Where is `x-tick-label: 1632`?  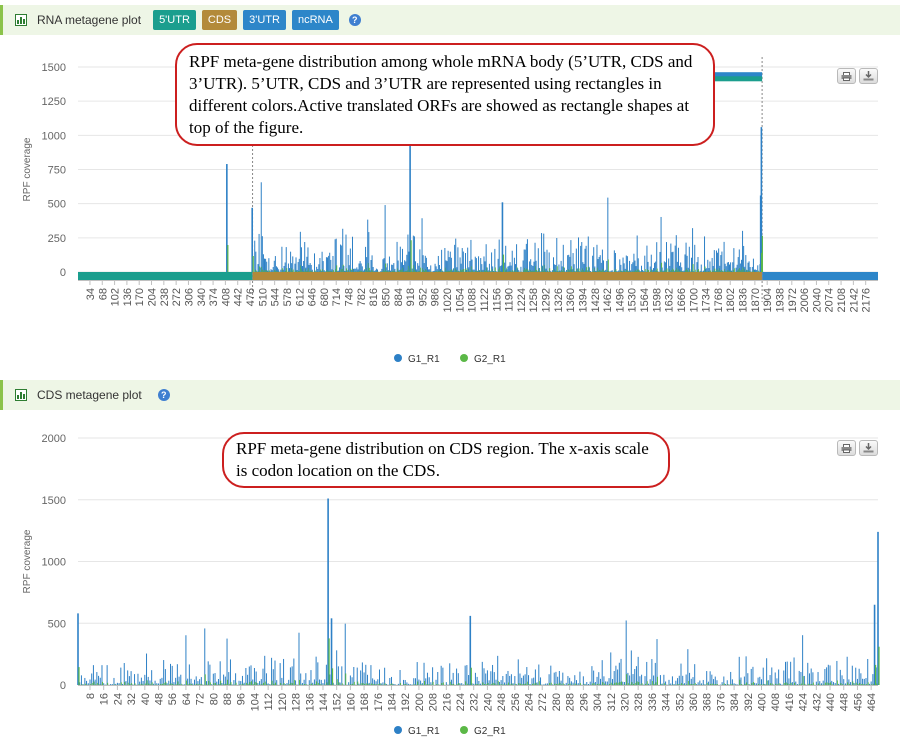 x-tick-label: 1632 is located at coordinates (670, 300).